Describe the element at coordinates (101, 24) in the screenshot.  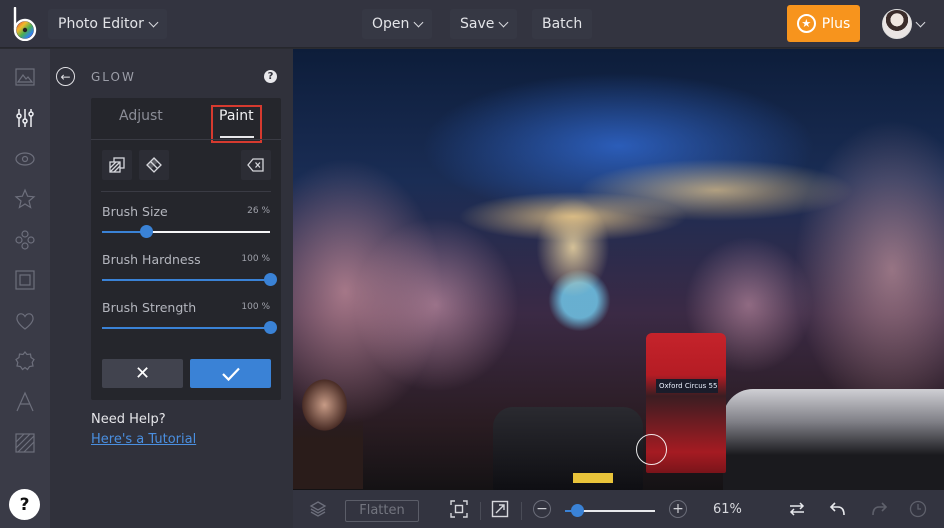
I see `app-menu-label: Photo Editor` at that location.